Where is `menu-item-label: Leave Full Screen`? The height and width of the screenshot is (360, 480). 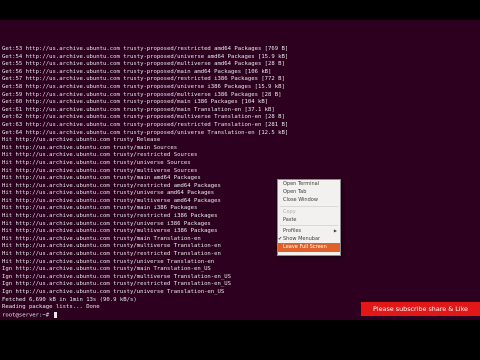
menu-item-label: Leave Full Screen is located at coordinates (305, 247).